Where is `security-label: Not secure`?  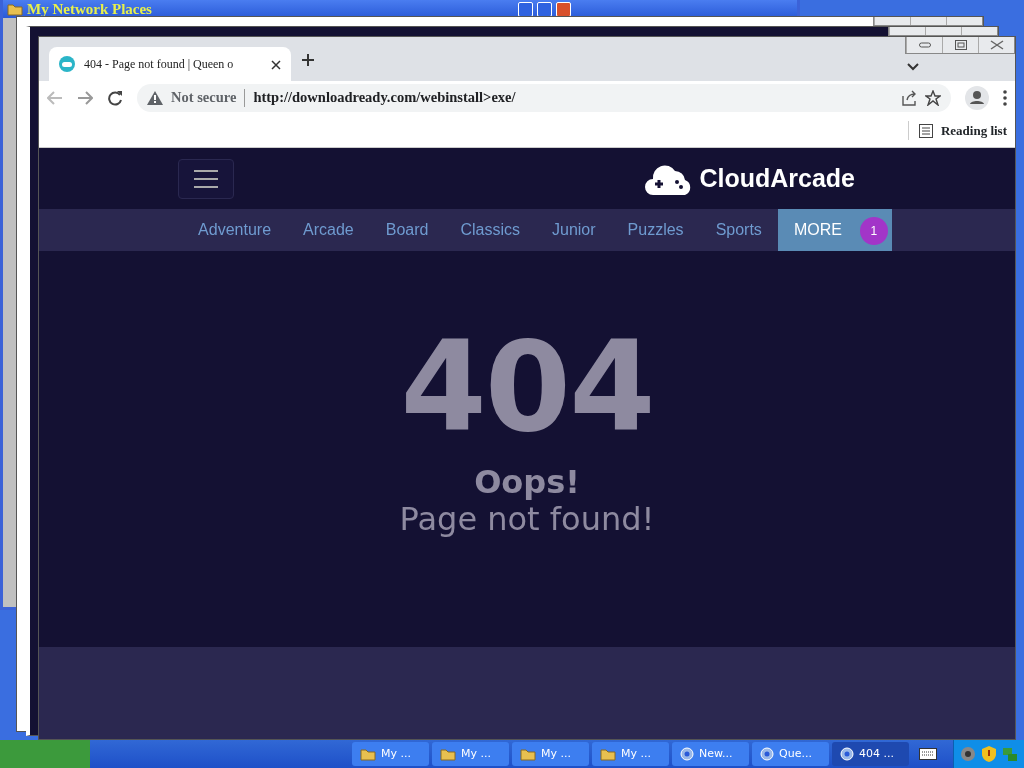
security-label: Not secure is located at coordinates (204, 97).